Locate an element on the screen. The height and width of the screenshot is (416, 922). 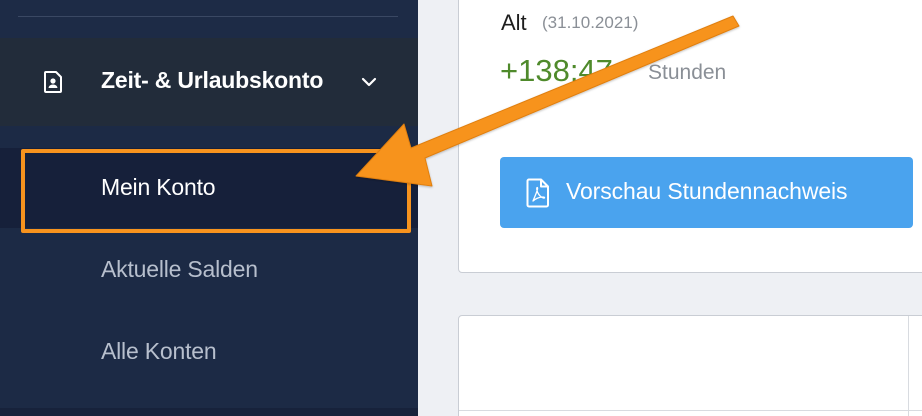
sidebar-bottom-divider is located at coordinates (209, 412).